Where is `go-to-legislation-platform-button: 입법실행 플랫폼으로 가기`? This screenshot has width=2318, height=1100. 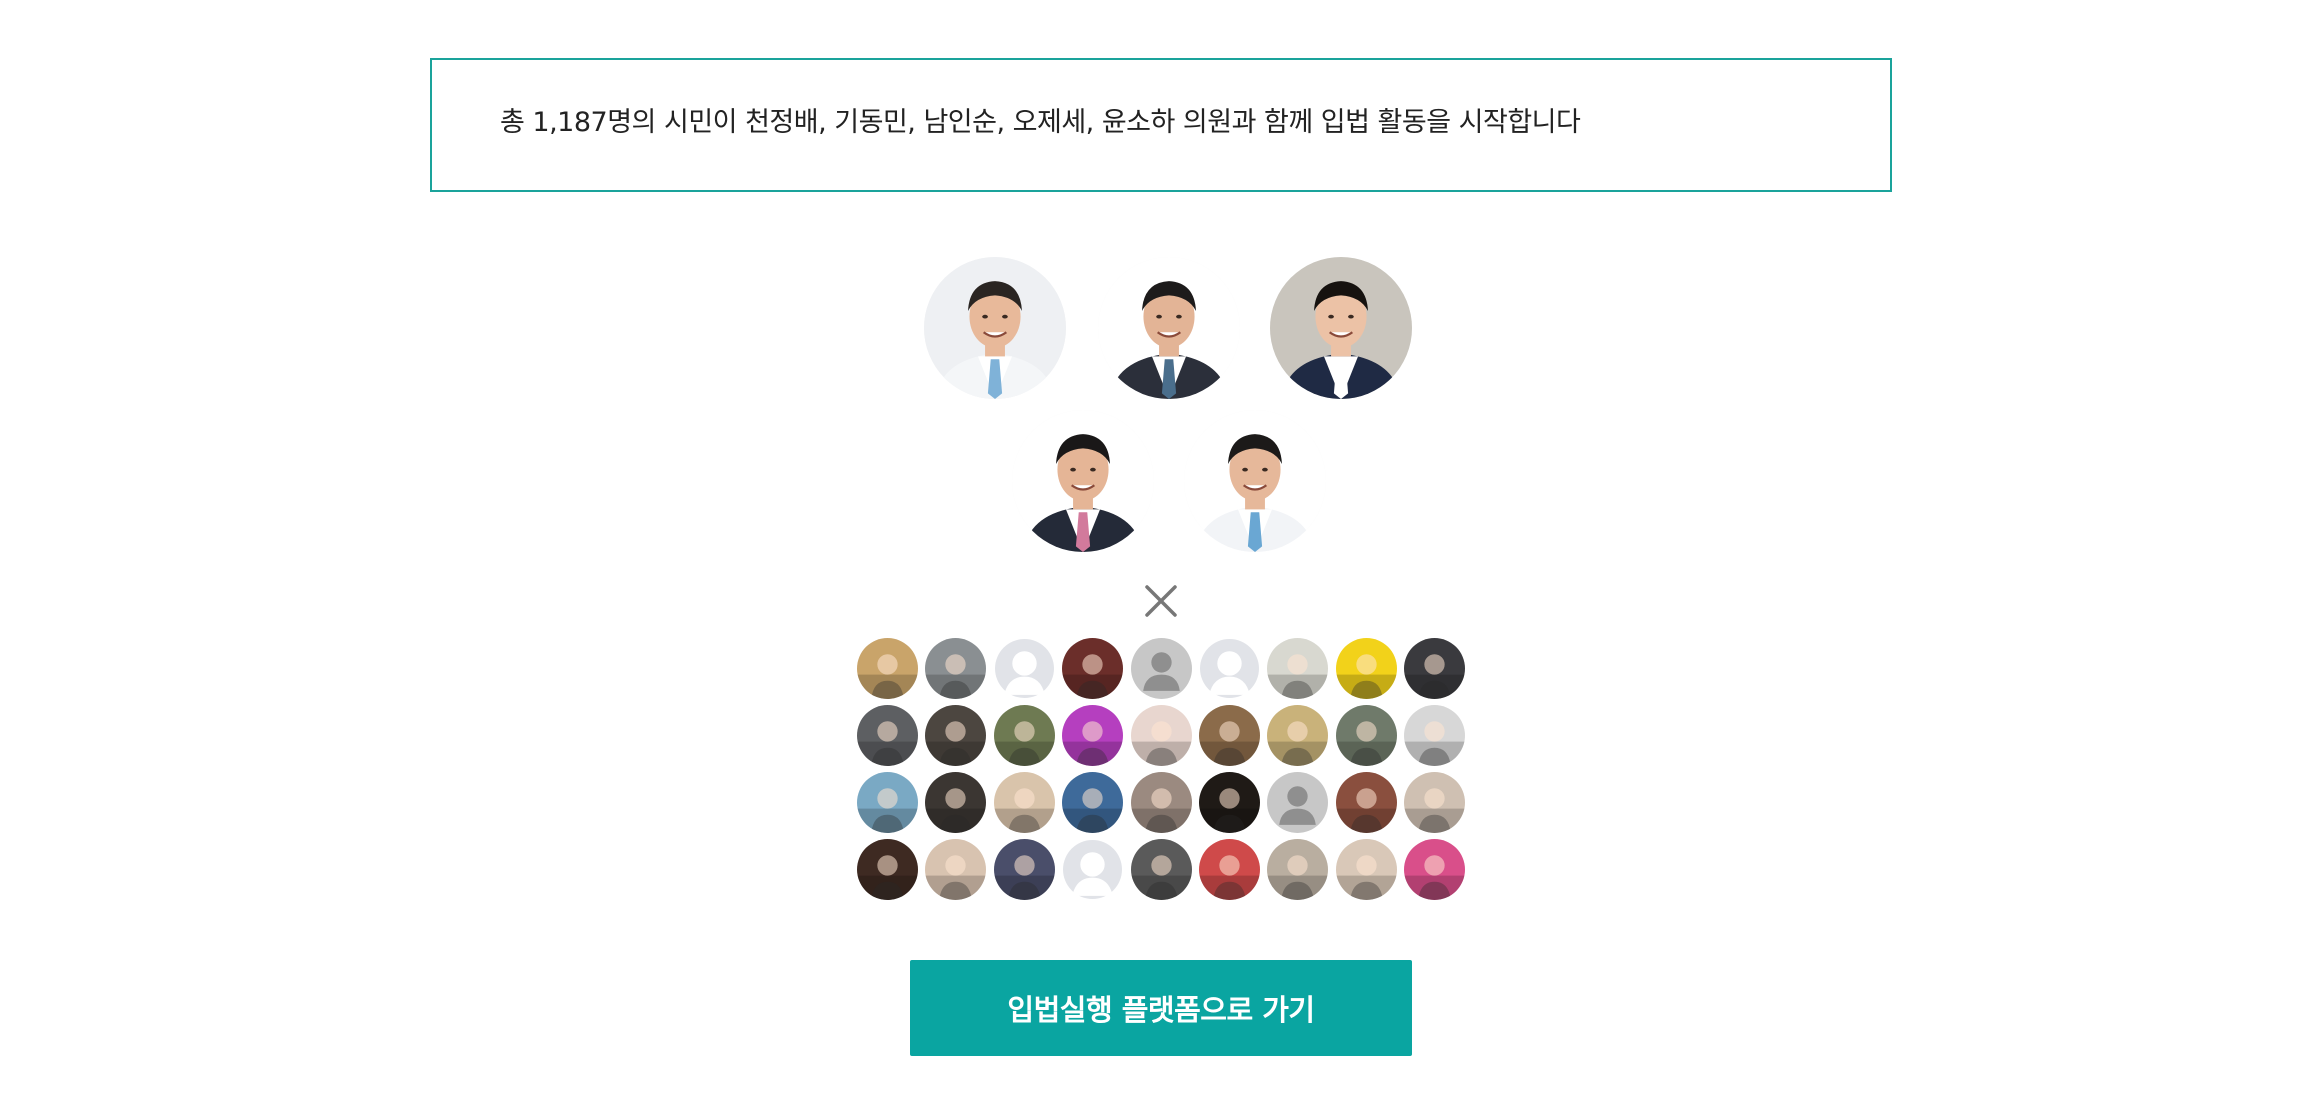
go-to-legislation-platform-button: 입법실행 플랫폼으로 가기 is located at coordinates (1161, 1008).